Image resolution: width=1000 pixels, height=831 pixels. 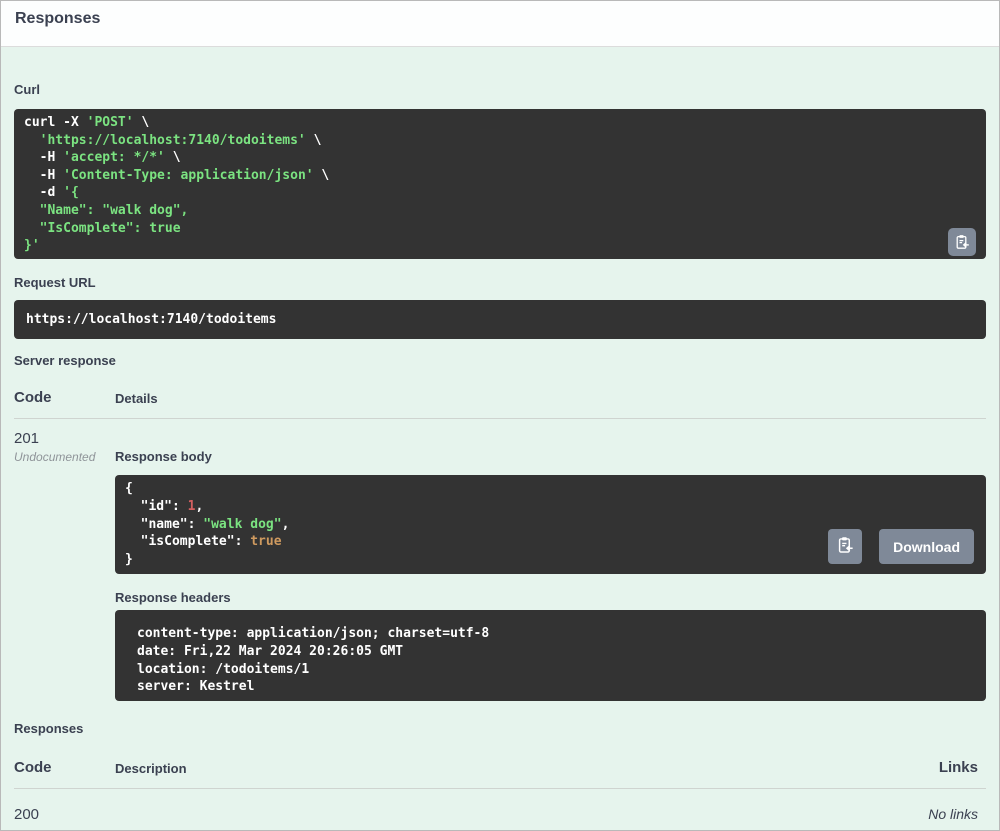 I want to click on server-response-table-header: Code Details, so click(x=500, y=397).